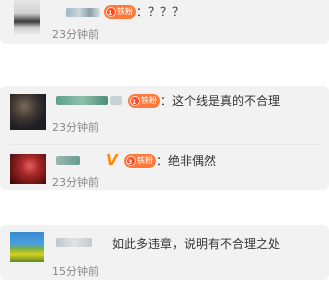 This screenshot has width=329, height=282. I want to click on comment-text: ：绝非偶然, so click(186, 161).